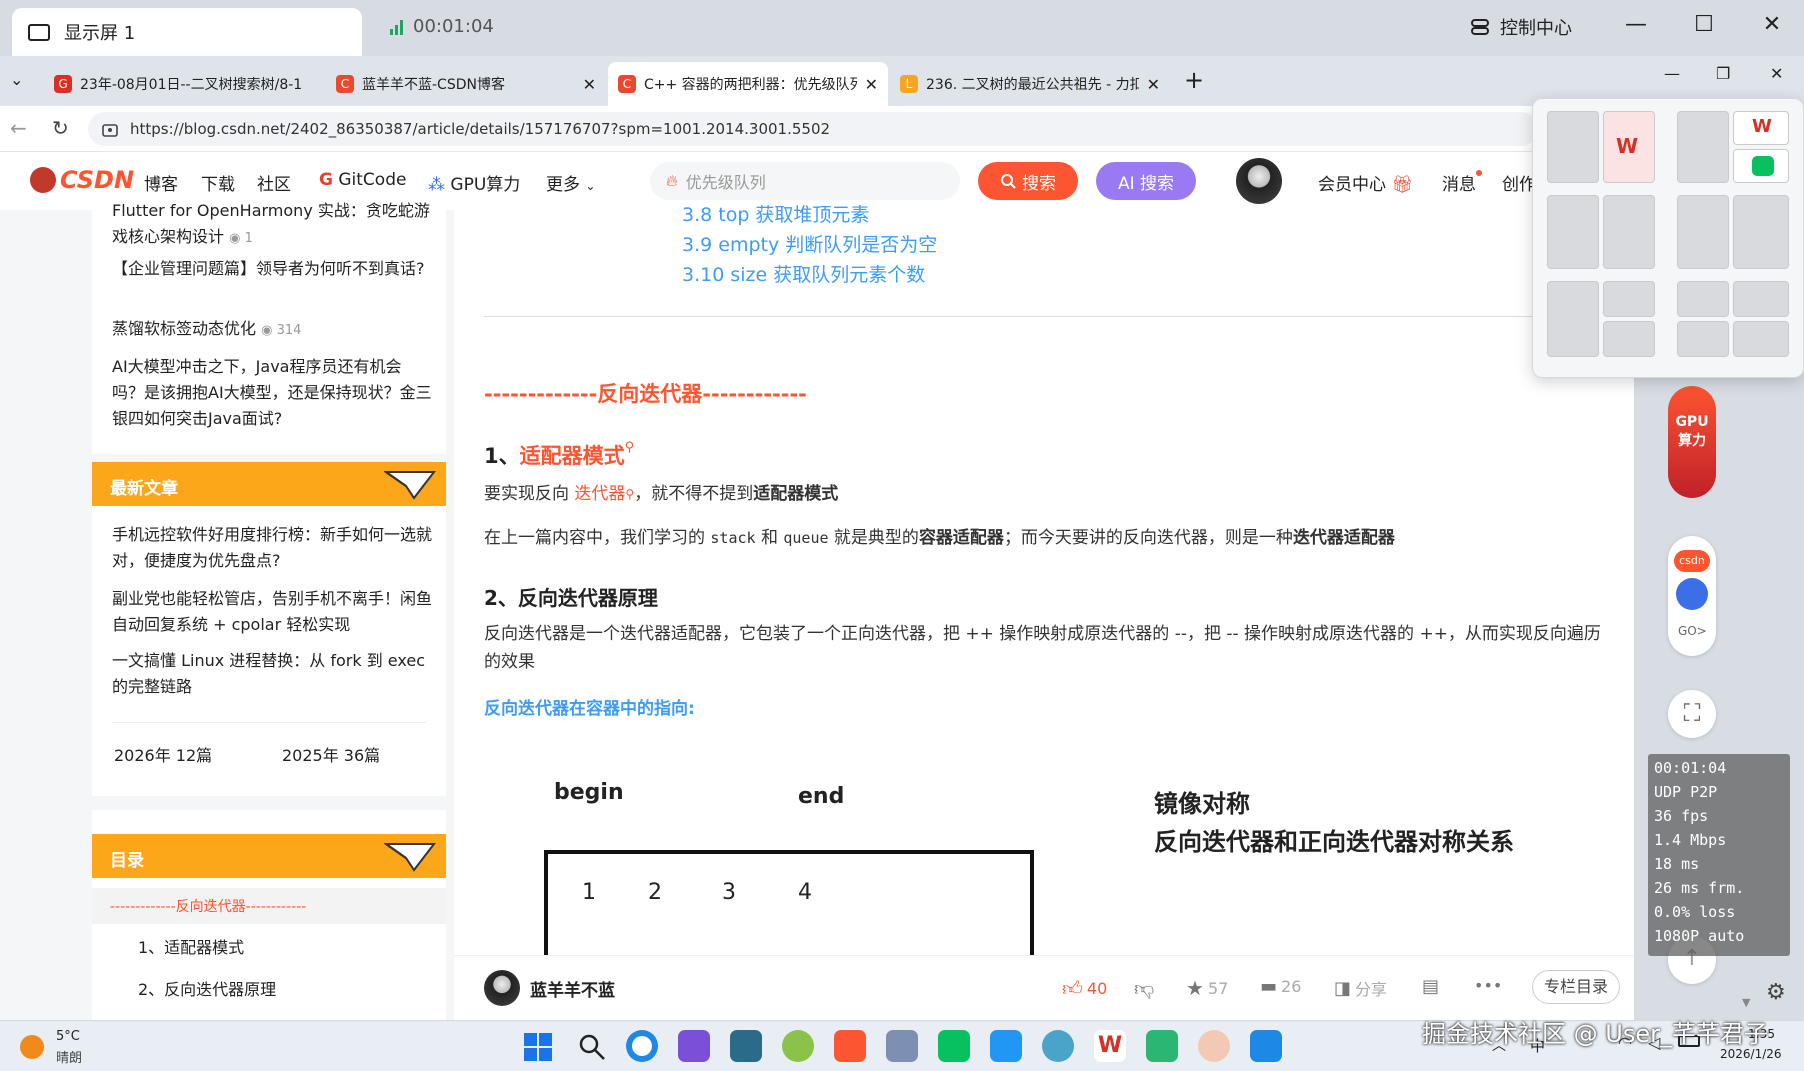 This screenshot has height=1071, width=1804. What do you see at coordinates (1144, 988) in the screenshot?
I see `dislike-button: 👎︎` at bounding box center [1144, 988].